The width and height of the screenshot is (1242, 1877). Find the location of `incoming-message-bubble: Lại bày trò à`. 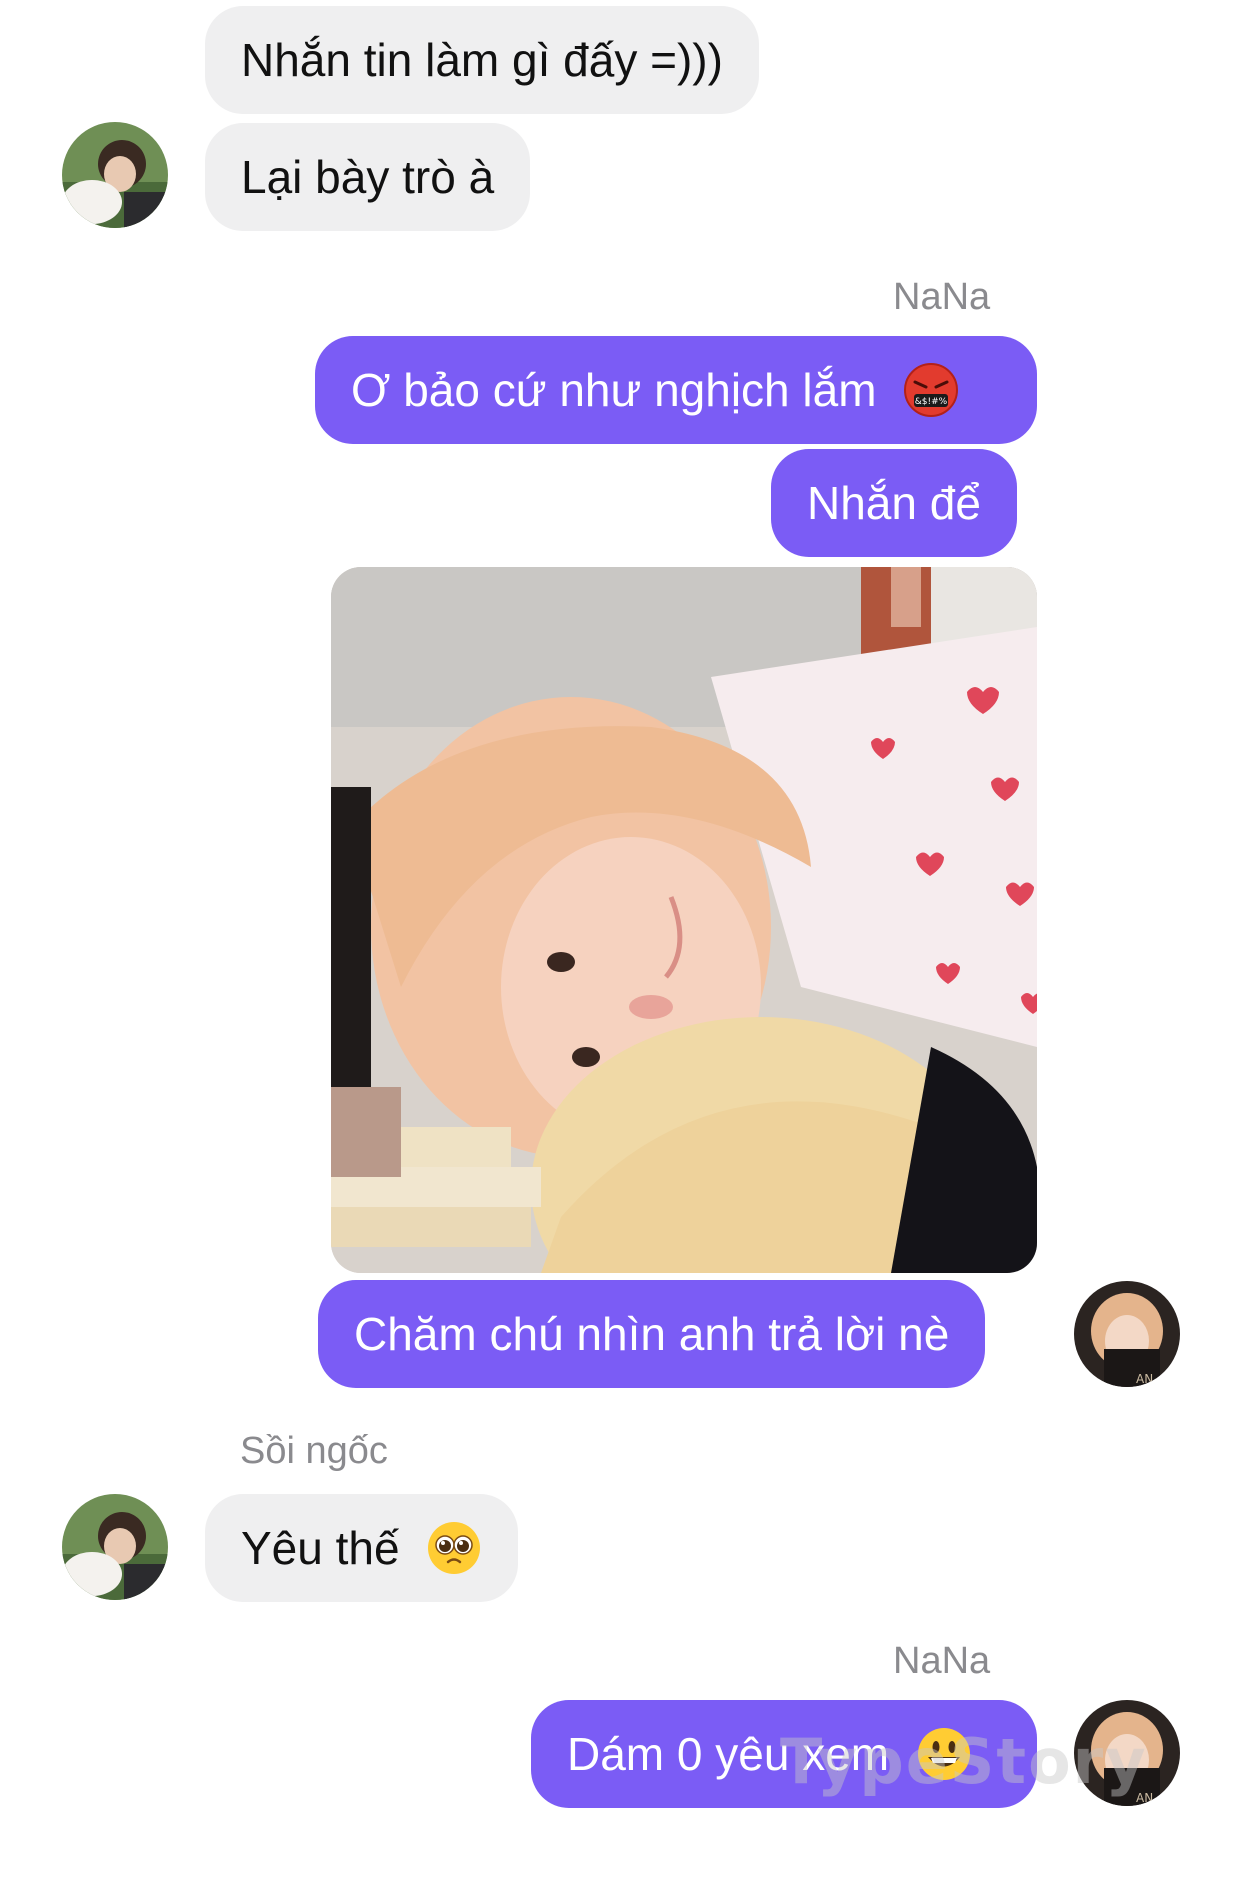

incoming-message-bubble: Lại bày trò à is located at coordinates (368, 177).